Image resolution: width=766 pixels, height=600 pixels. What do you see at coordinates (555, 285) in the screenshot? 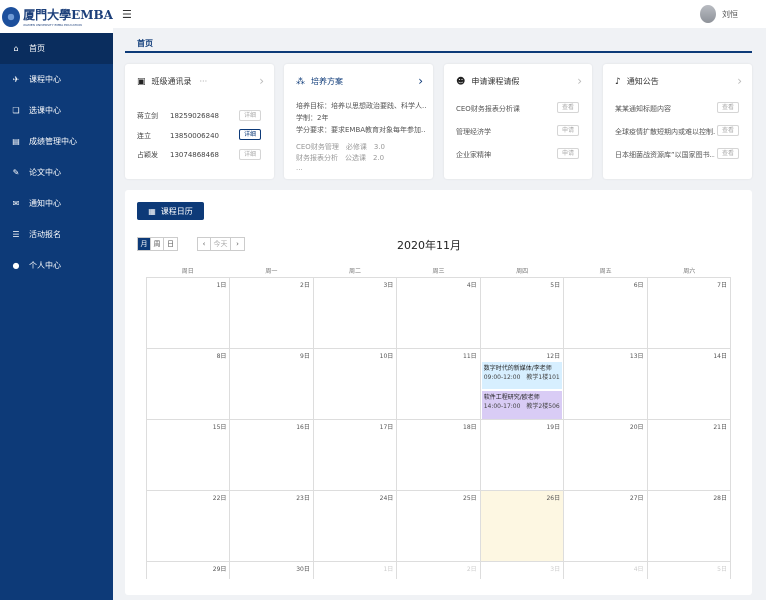
I see `day-number: 5日` at bounding box center [555, 285].